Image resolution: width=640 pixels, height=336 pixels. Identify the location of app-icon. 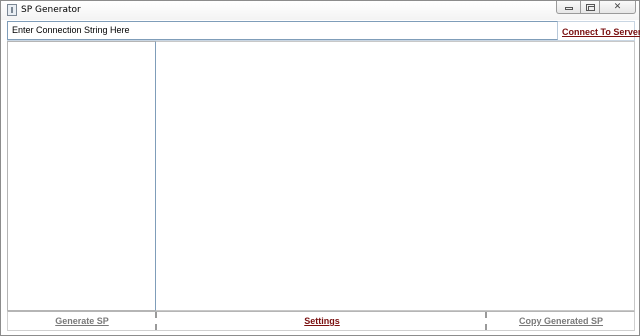
(12, 10).